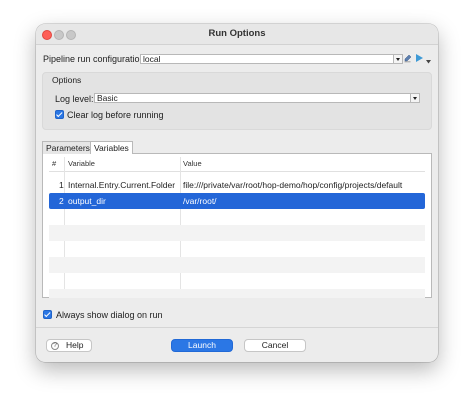  What do you see at coordinates (107, 98) in the screenshot?
I see `log-level-value: Basic` at bounding box center [107, 98].